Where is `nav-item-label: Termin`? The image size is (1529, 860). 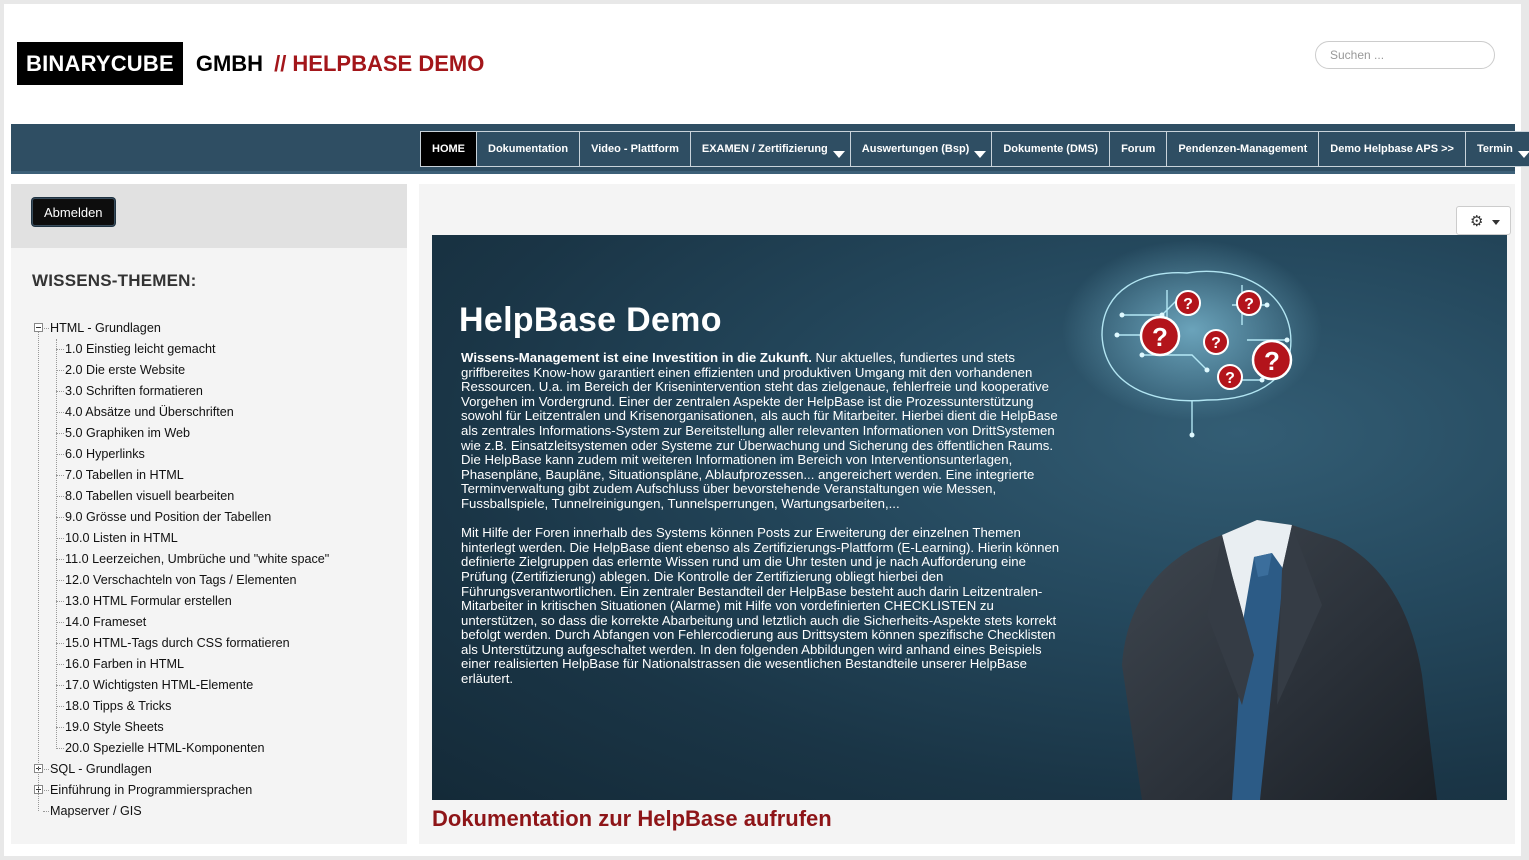 nav-item-label: Termin is located at coordinates (1494, 149).